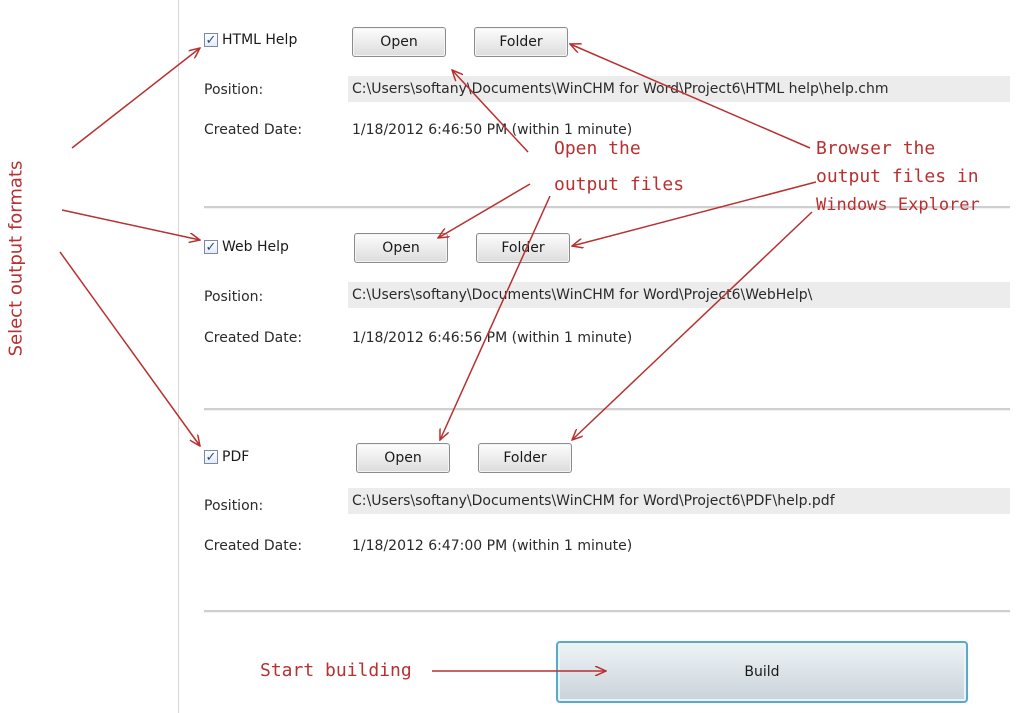  Describe the element at coordinates (692, 325) in the screenshot. I see `arrow-to-pdf-folder` at that location.